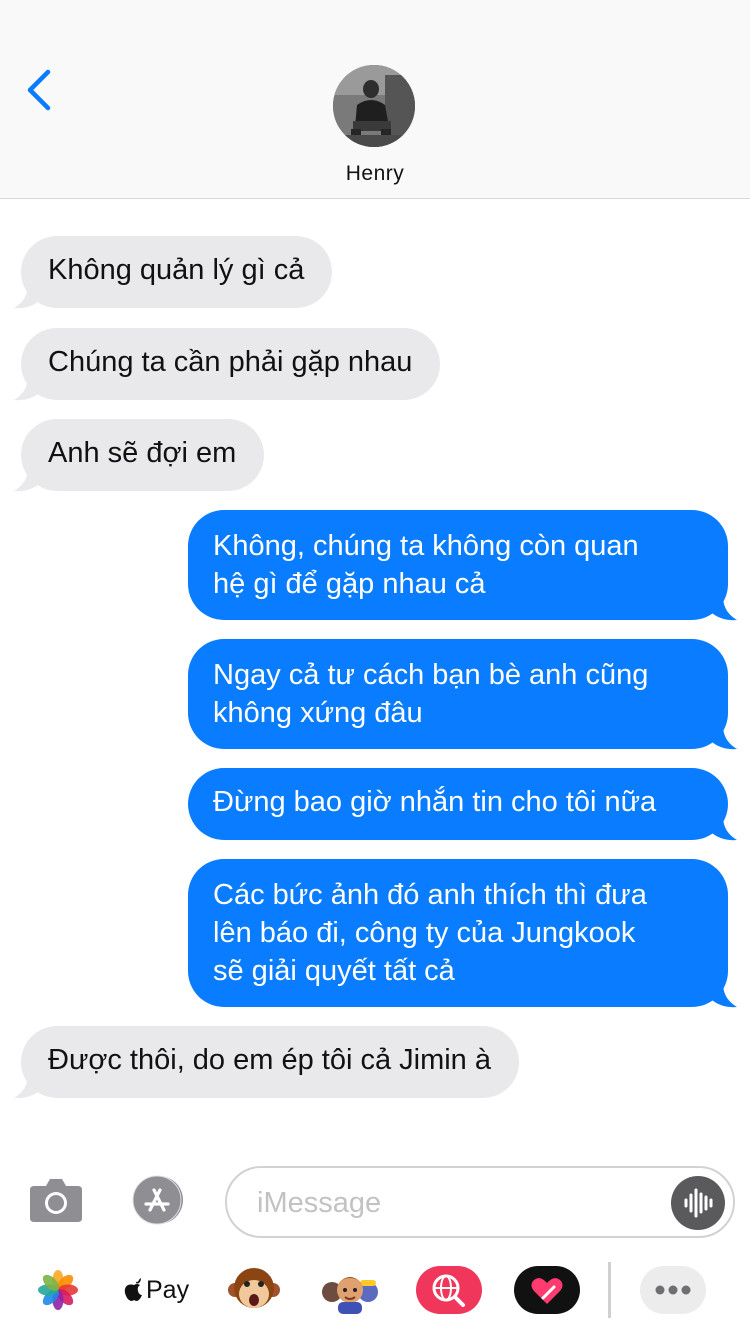  I want to click on back-button, so click(42, 90).